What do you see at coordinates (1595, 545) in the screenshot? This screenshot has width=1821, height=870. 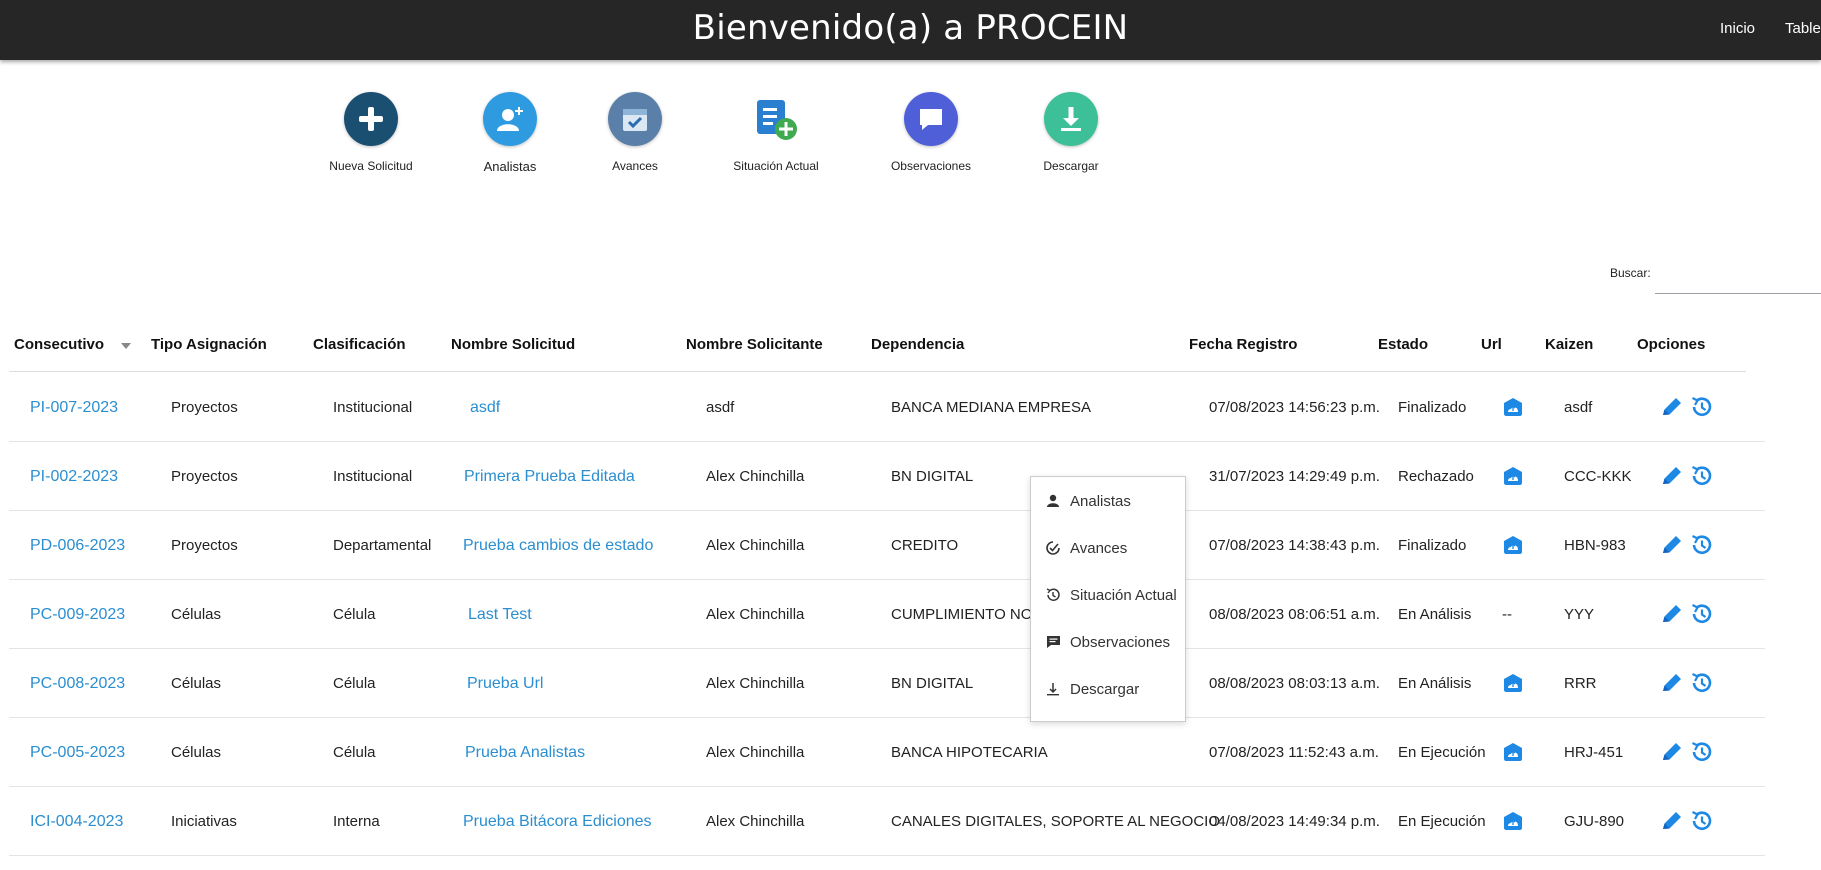 I see `kaizen-cell: HBN-983` at bounding box center [1595, 545].